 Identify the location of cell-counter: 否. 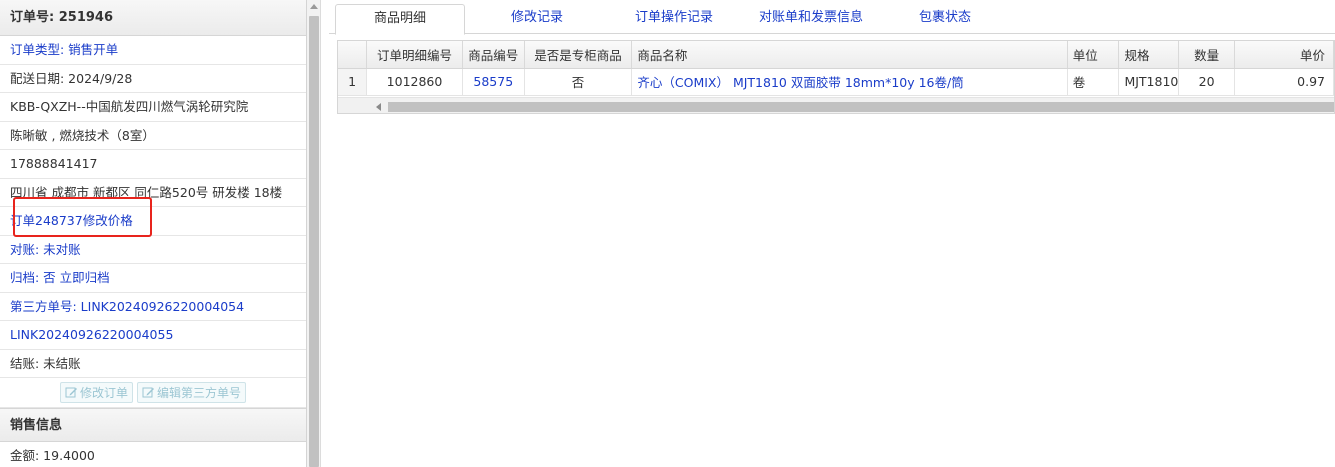
(578, 82).